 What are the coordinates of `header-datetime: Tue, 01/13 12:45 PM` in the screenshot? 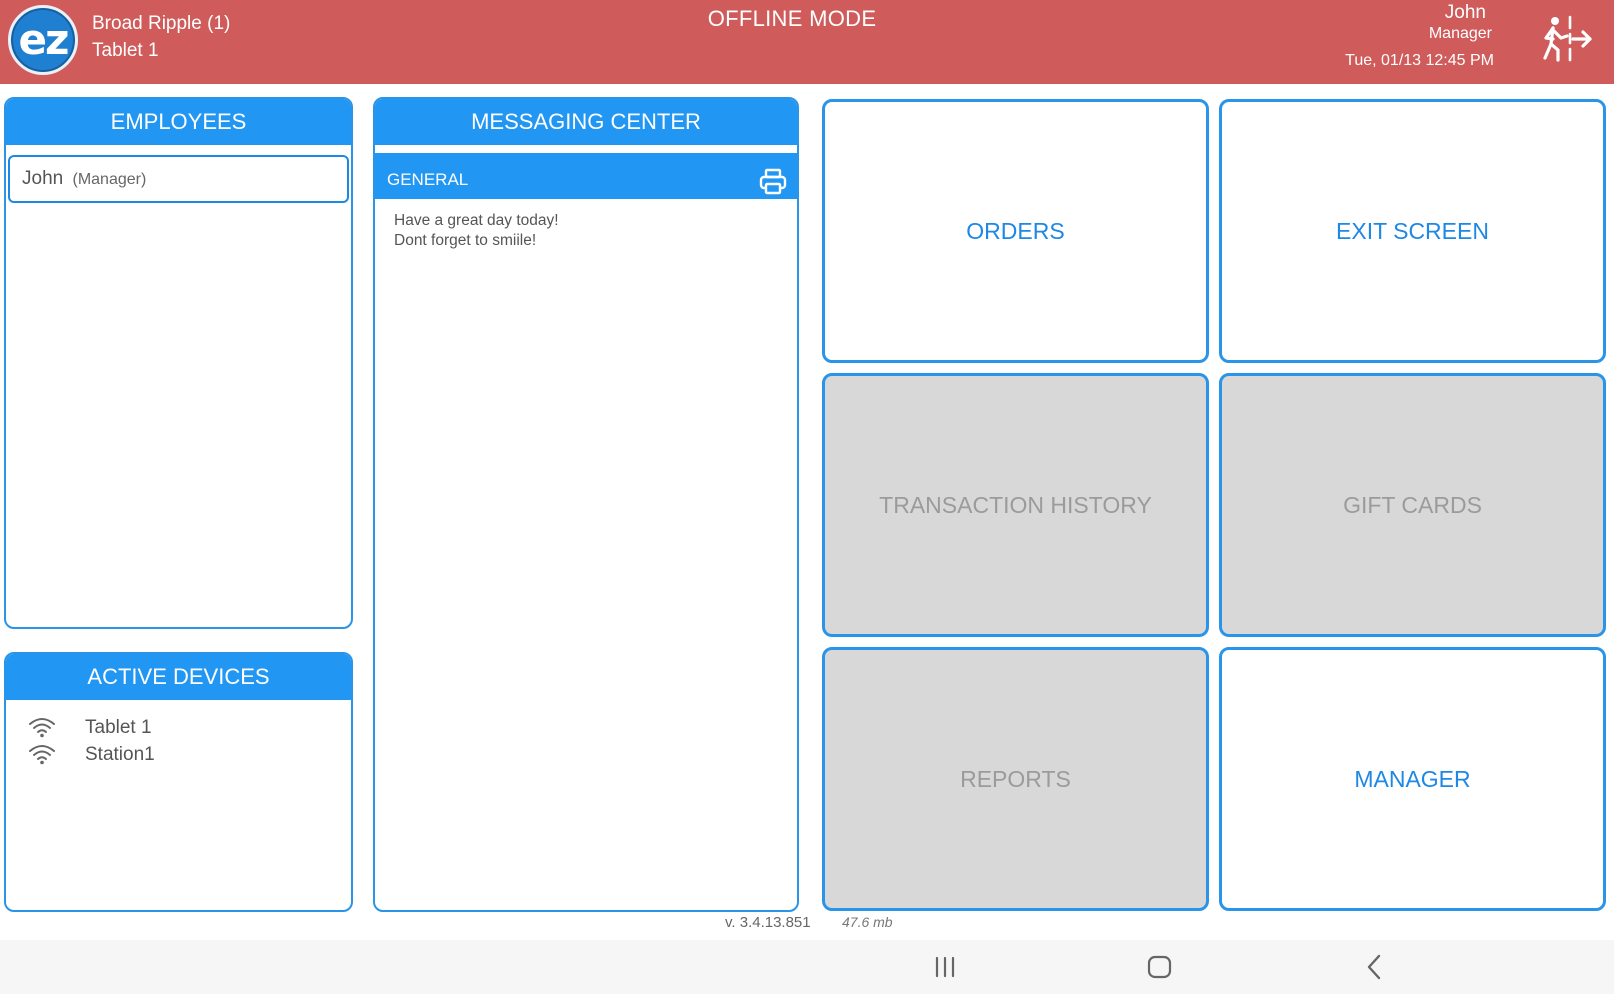 It's located at (1419, 60).